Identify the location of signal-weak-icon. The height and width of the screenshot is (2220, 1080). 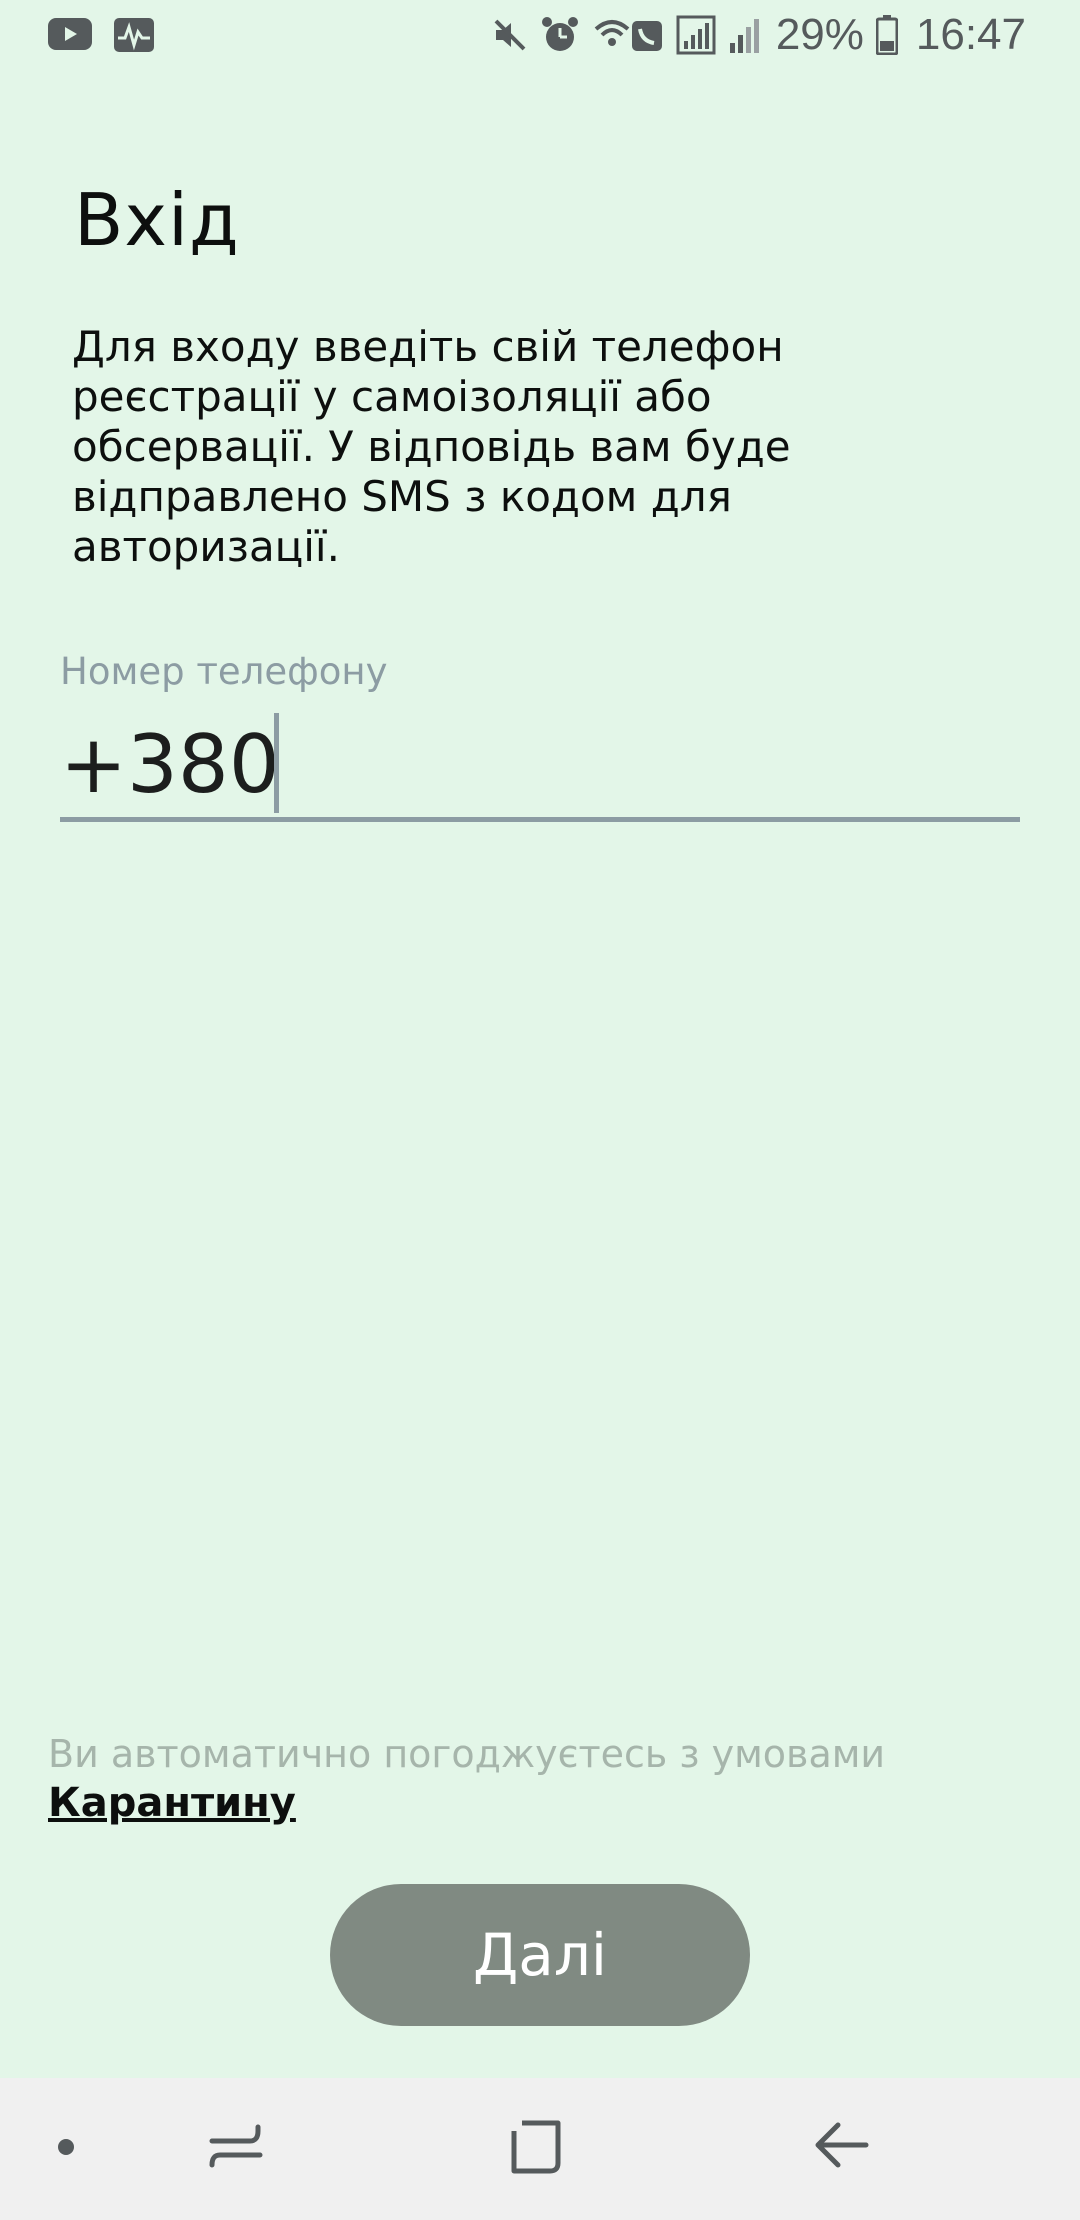
(746, 35).